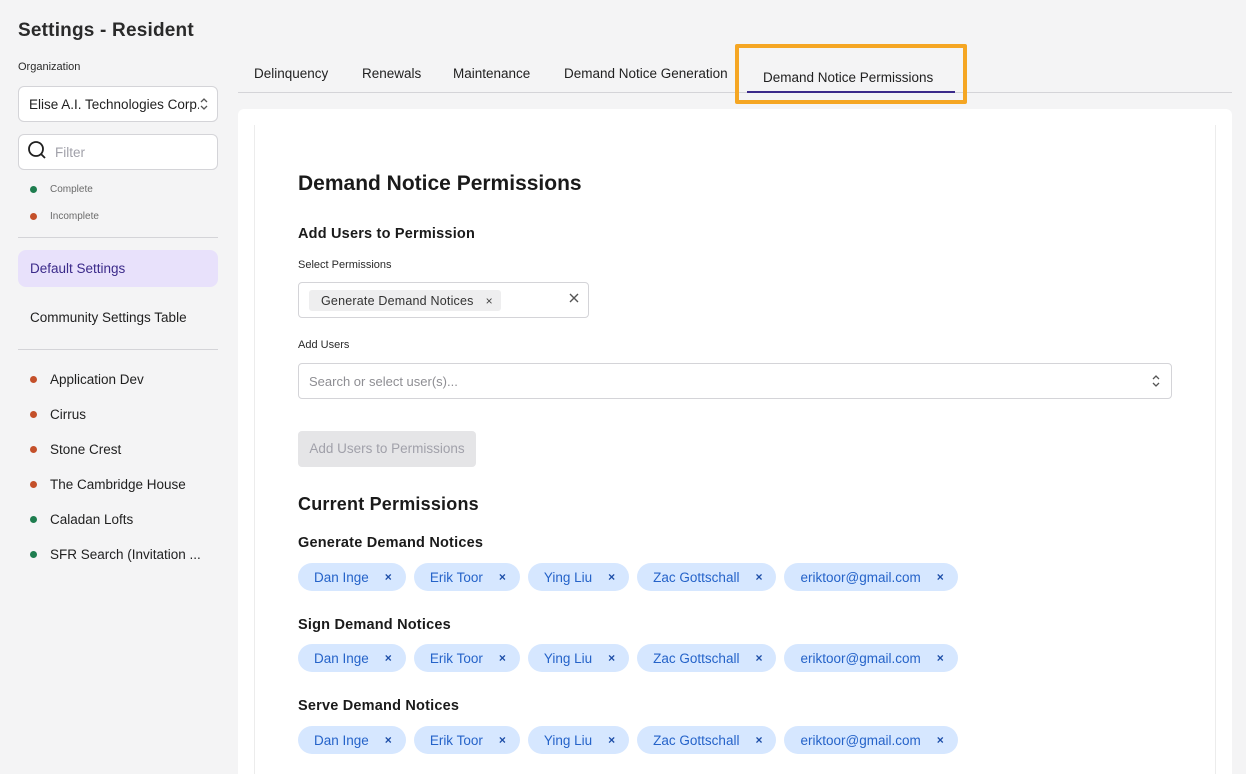  What do you see at coordinates (92, 519) in the screenshot?
I see `community-label: Caladan Lofts` at bounding box center [92, 519].